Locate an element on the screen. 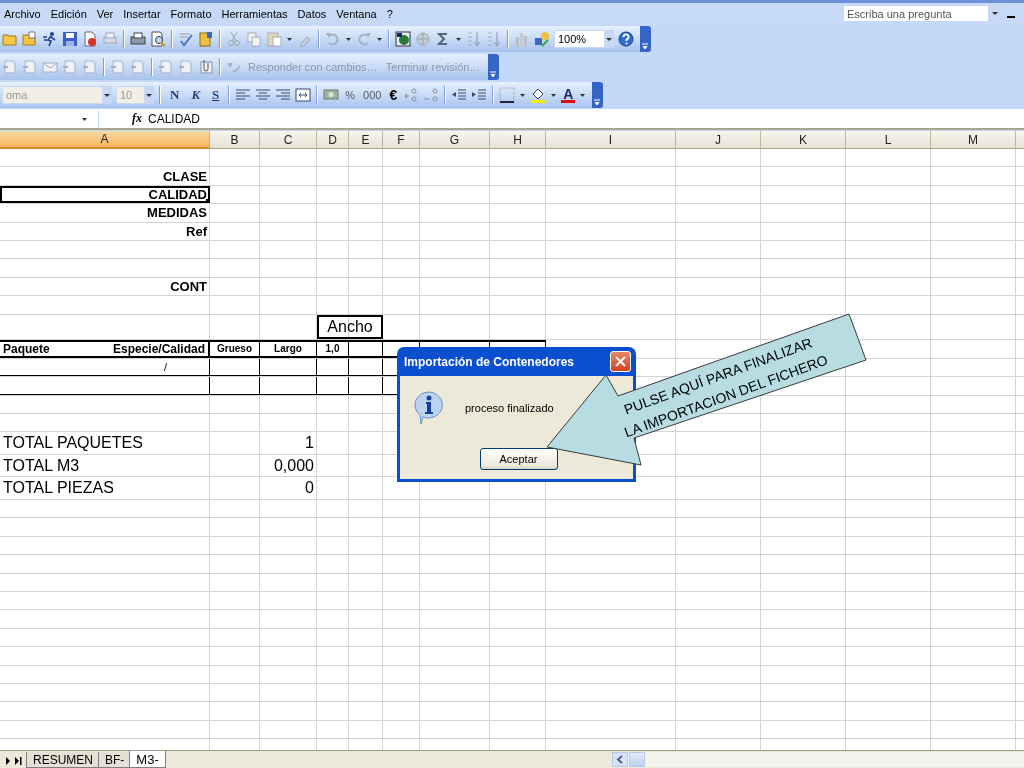  info-icon is located at coordinates (429, 408).